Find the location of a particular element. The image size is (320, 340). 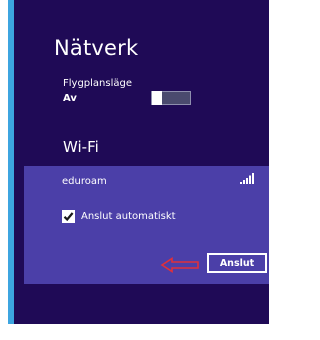

connect-button: Anslut is located at coordinates (237, 263).